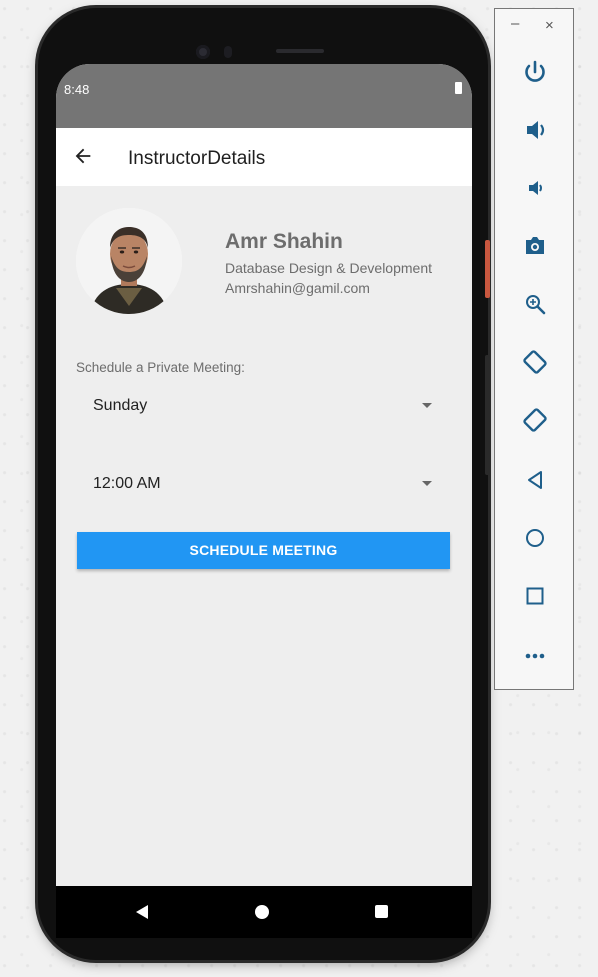  Describe the element at coordinates (535, 596) in the screenshot. I see `overview-icon` at that location.